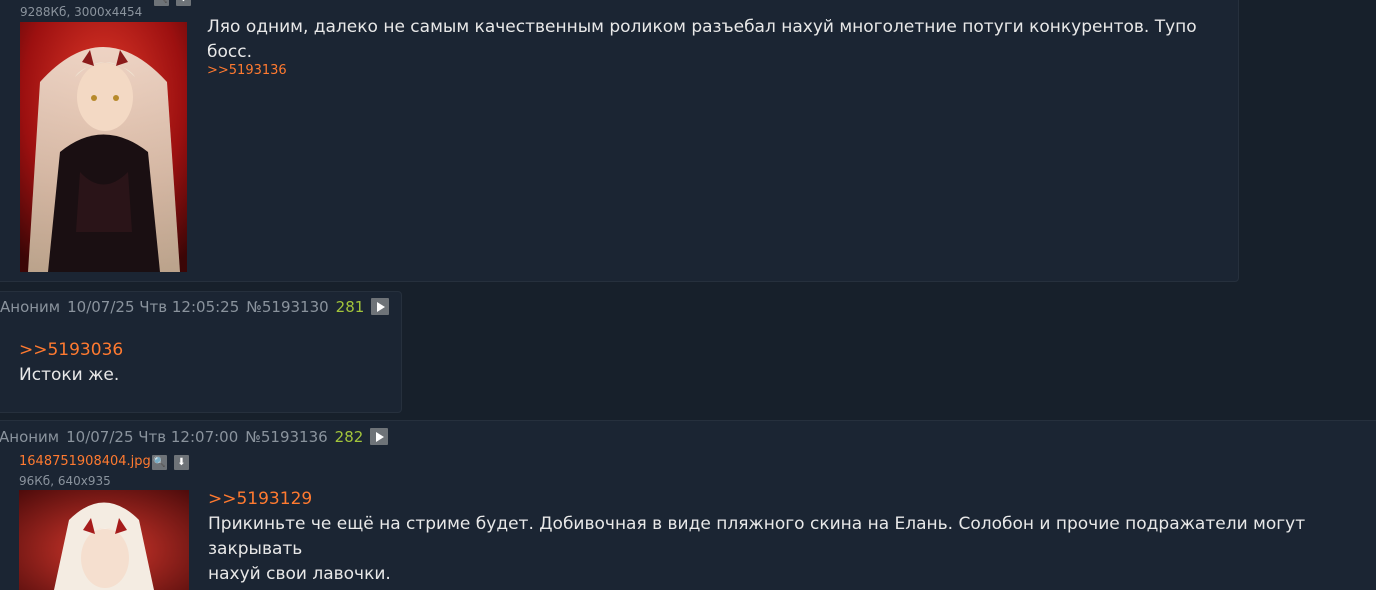 The width and height of the screenshot is (1376, 590). I want to click on post-count: 281, so click(350, 307).